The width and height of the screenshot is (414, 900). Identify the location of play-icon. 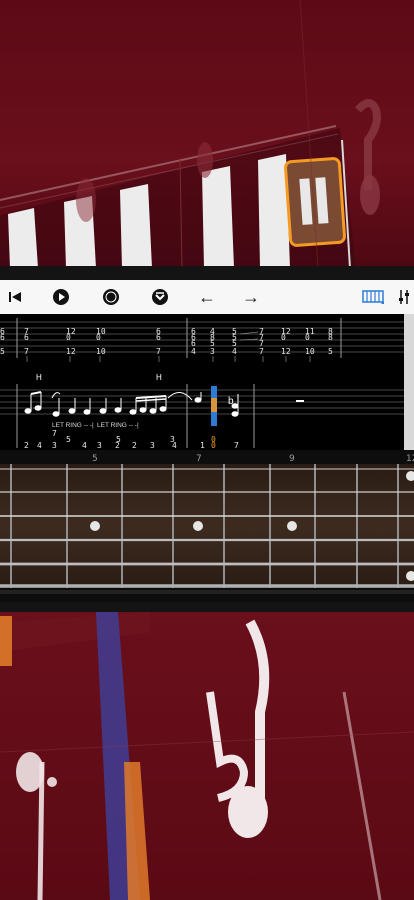
(61, 297).